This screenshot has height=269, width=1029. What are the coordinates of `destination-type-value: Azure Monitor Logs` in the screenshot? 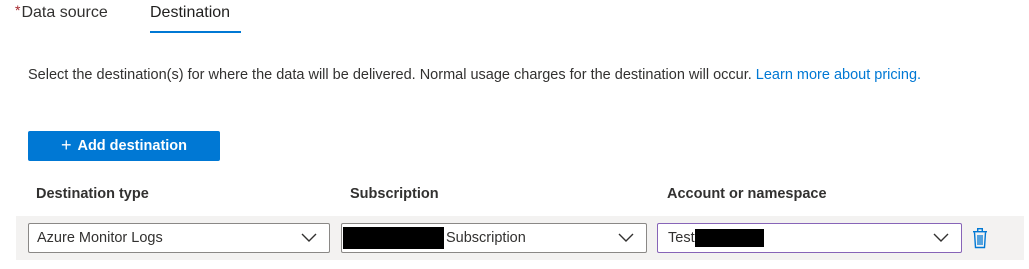 It's located at (100, 238).